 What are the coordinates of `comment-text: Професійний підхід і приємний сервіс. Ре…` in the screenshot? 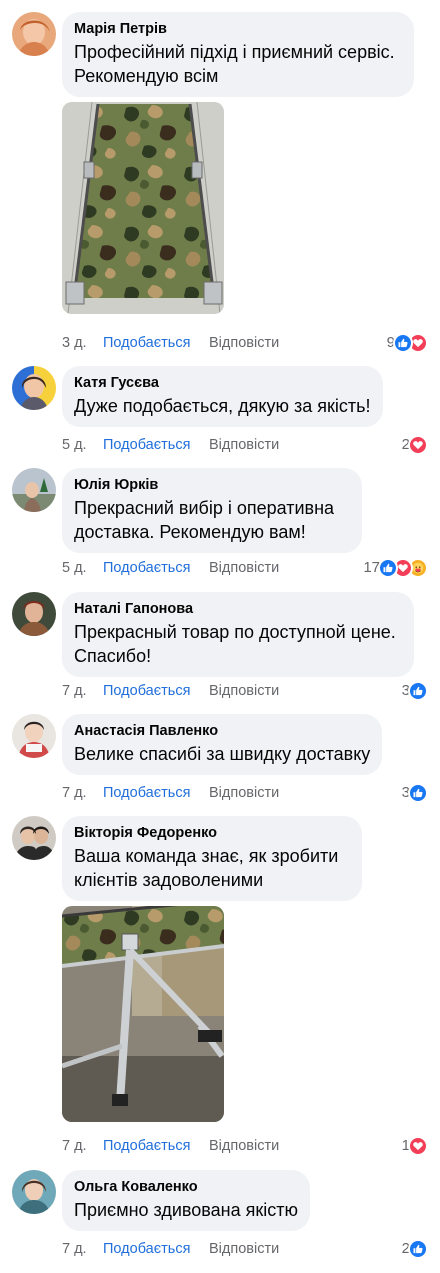 It's located at (234, 64).